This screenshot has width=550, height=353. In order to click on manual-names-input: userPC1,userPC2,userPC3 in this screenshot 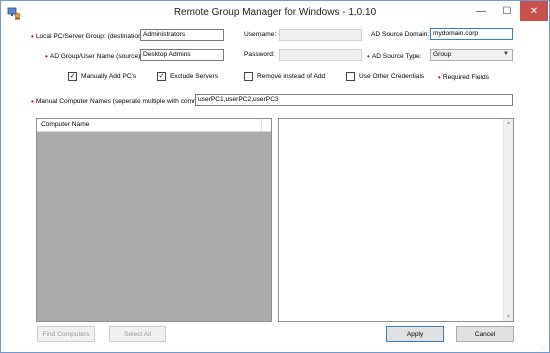, I will do `click(354, 100)`.